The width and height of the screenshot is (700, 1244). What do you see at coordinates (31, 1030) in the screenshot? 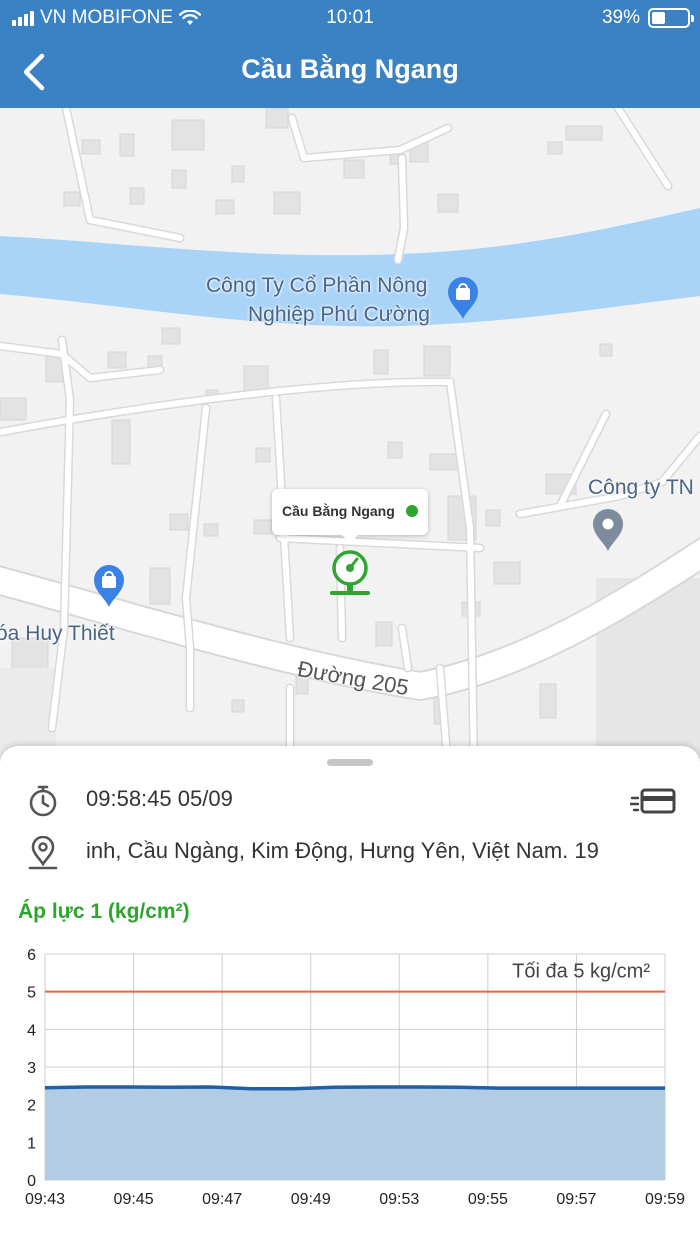
I see `y-tick-label: 4` at bounding box center [31, 1030].